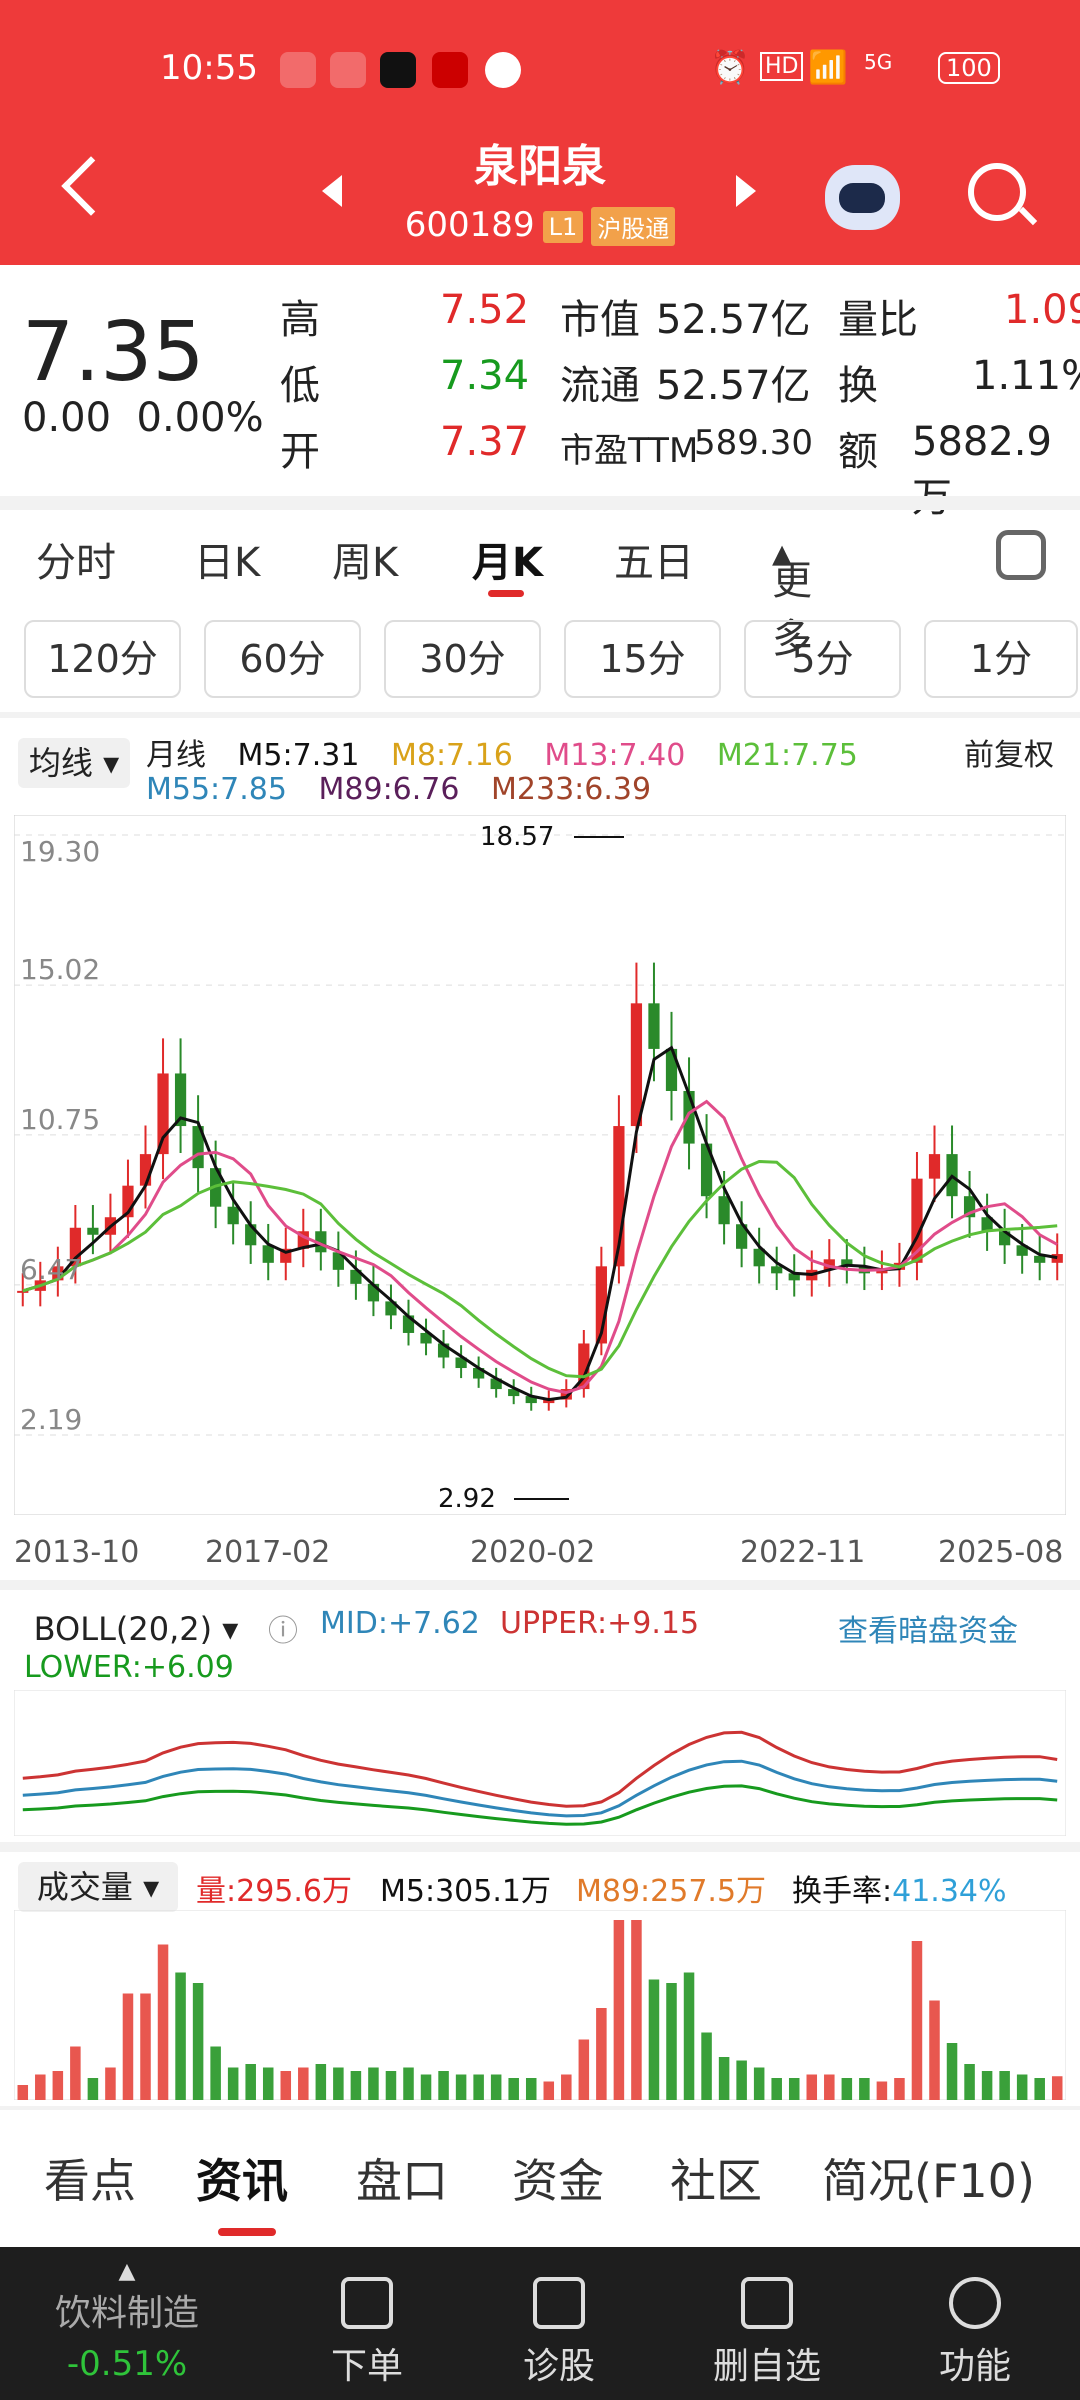  What do you see at coordinates (792, 596) in the screenshot?
I see `tab-more: 更多 ▴` at bounding box center [792, 596].